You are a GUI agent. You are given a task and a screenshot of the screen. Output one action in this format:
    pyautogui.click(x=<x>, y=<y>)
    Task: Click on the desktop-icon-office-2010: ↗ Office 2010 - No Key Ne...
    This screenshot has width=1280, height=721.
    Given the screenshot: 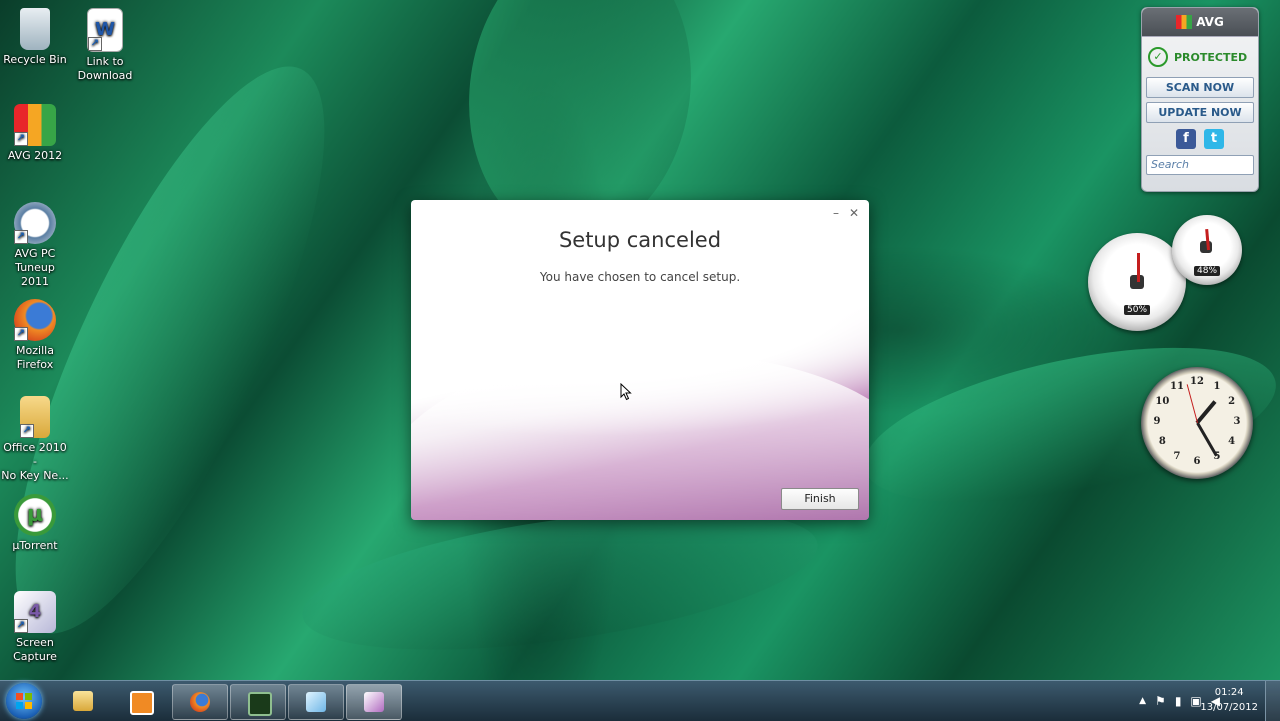 What is the action you would take?
    pyautogui.click(x=35, y=439)
    